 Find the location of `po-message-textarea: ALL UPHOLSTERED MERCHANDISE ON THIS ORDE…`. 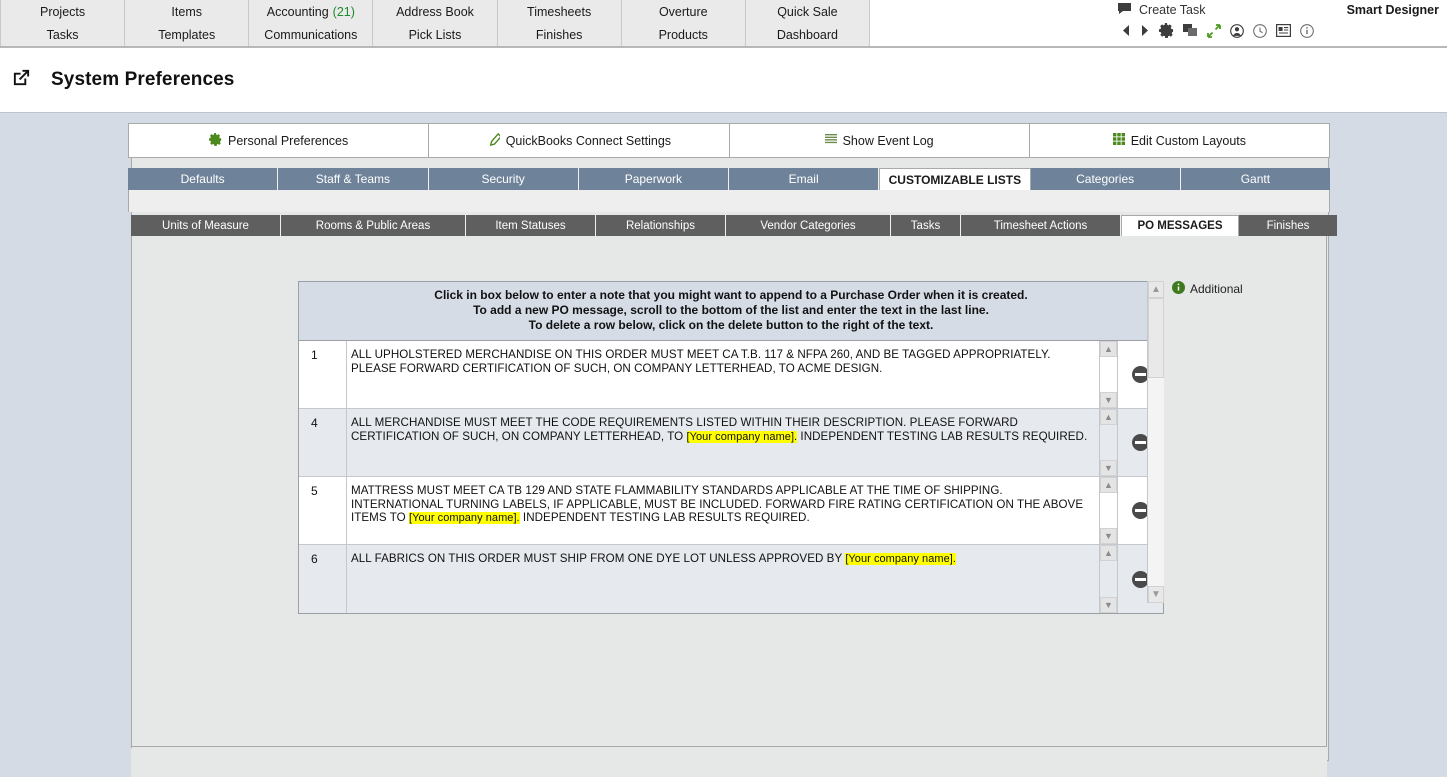

po-message-textarea: ALL UPHOLSTERED MERCHANDISE ON THIS ORDE… is located at coordinates (723, 374).